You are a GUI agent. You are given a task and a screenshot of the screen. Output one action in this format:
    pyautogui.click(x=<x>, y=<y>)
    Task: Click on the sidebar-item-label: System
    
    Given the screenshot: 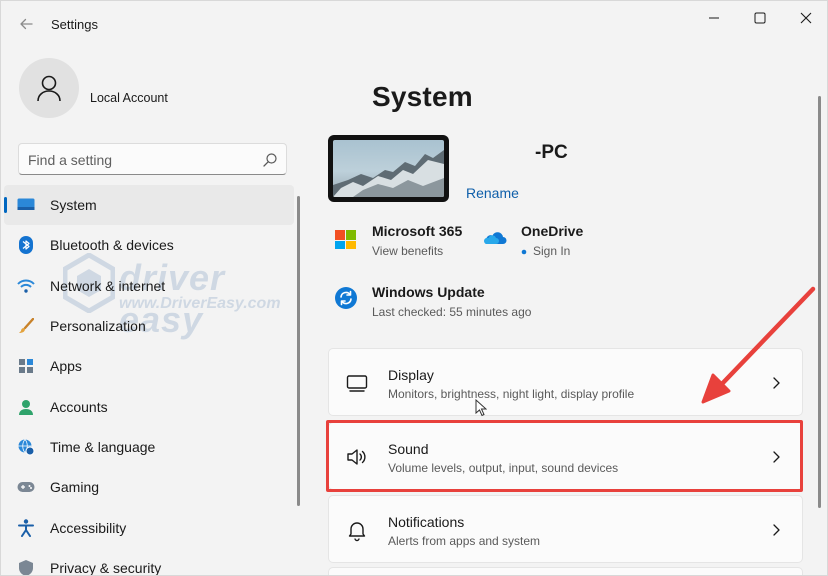 What is the action you would take?
    pyautogui.click(x=73, y=205)
    